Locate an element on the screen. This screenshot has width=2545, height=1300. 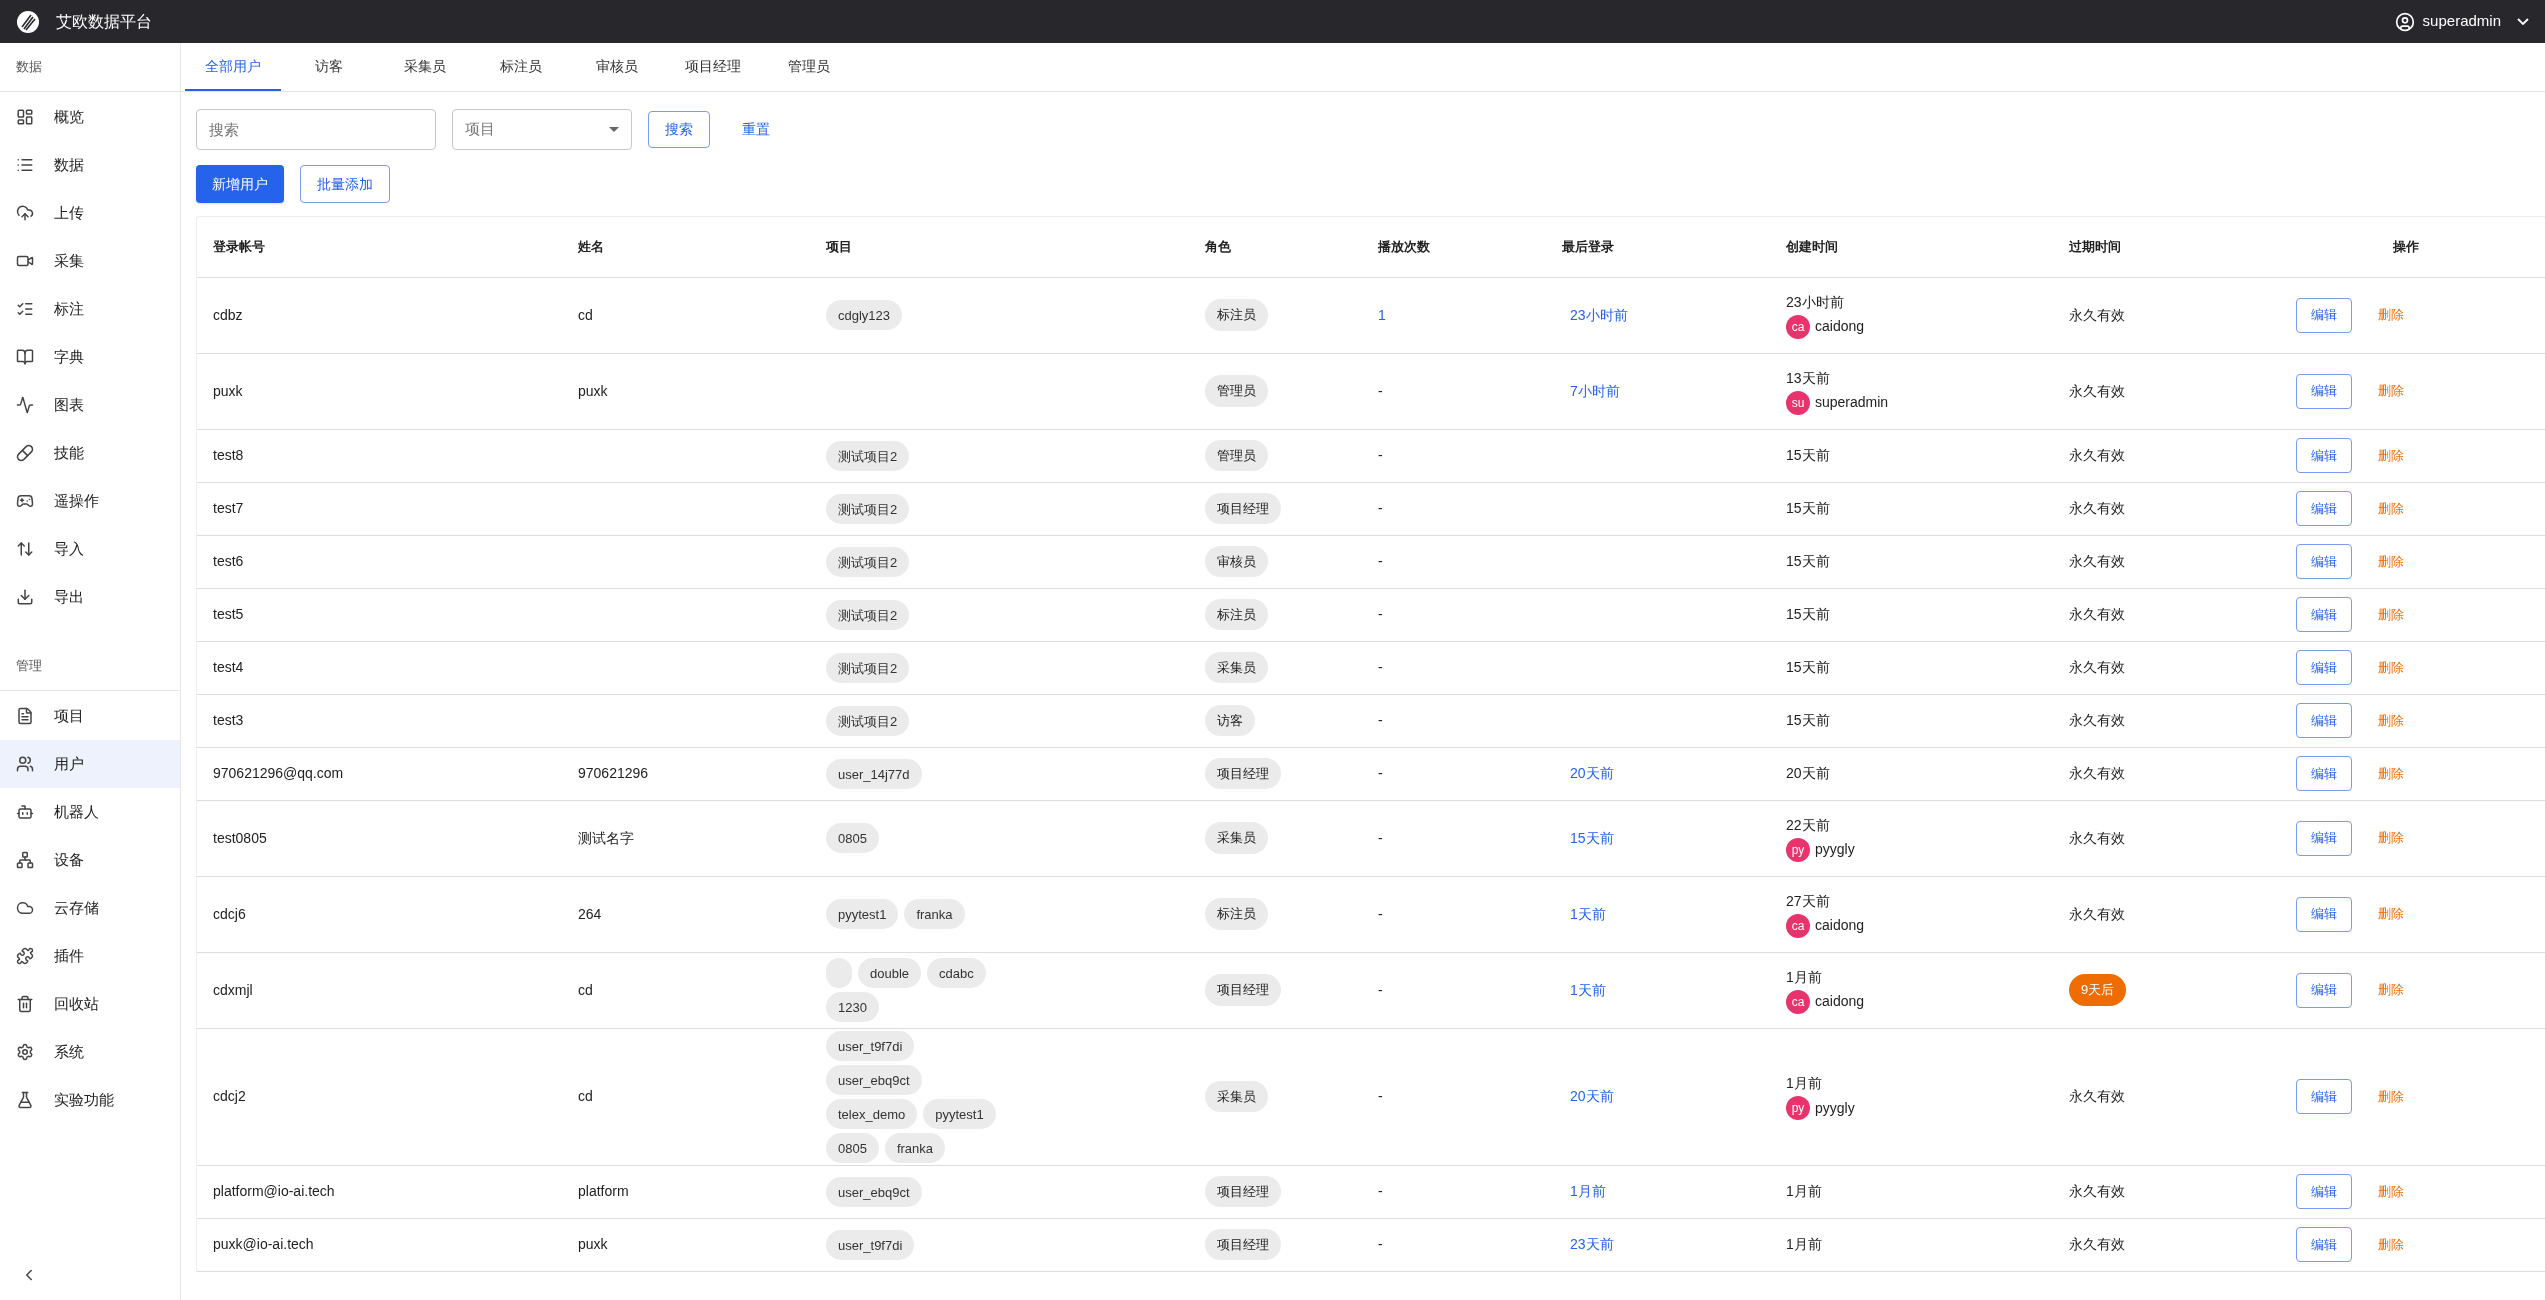
dashboard-icon is located at coordinates (25, 117).